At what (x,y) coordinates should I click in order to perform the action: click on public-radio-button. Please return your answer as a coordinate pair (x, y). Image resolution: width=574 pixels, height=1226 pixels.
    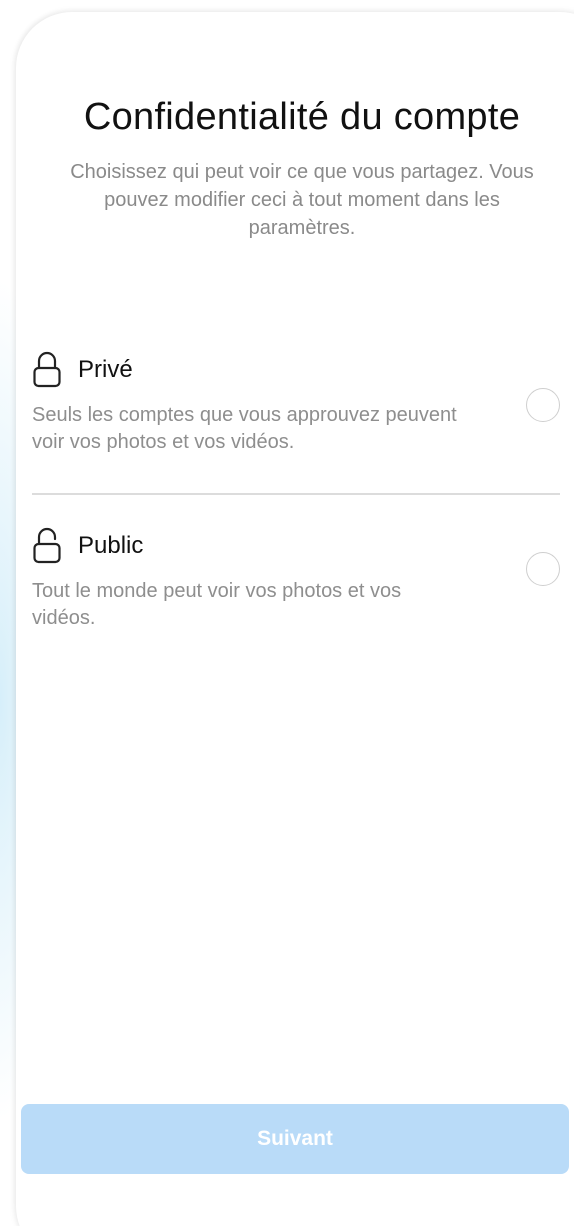
    Looking at the image, I should click on (543, 569).